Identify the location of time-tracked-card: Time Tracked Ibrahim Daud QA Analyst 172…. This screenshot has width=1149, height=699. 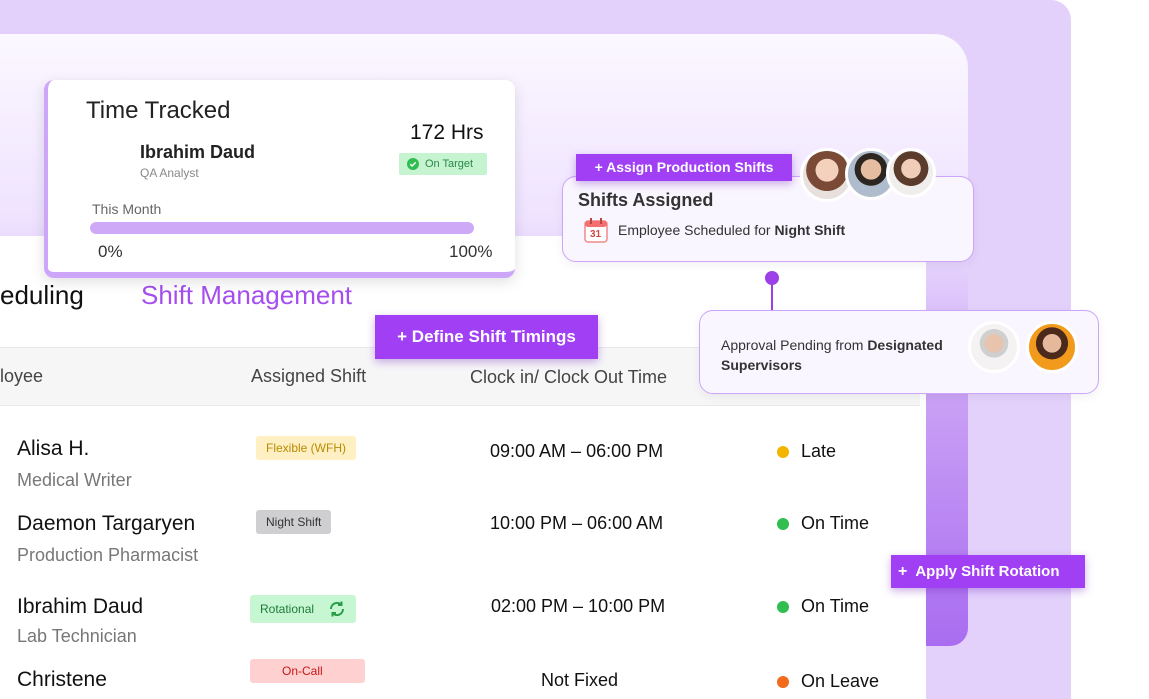
(279, 179).